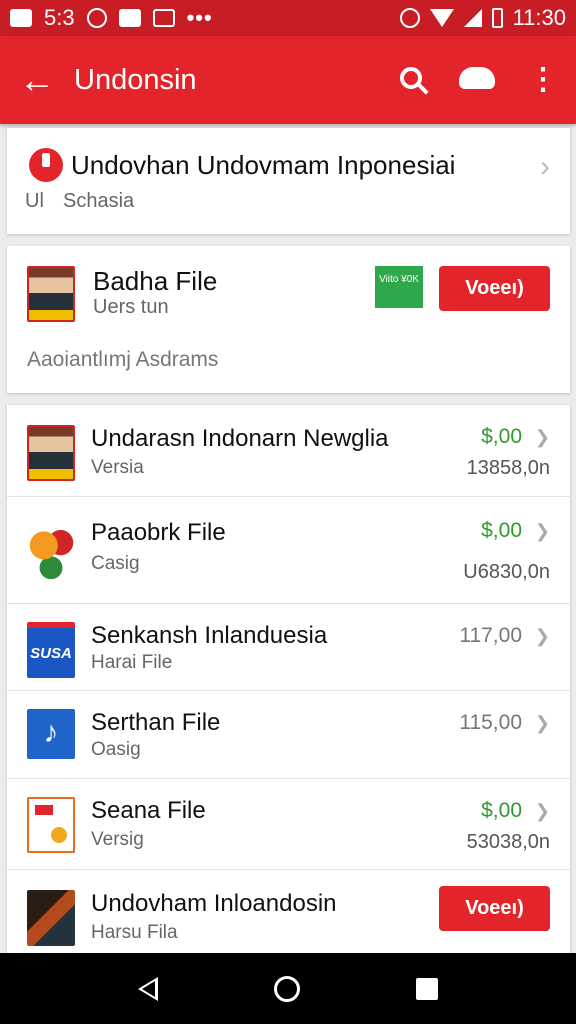 The image size is (576, 1024). Describe the element at coordinates (131, 307) in the screenshot. I see `featured-subtitle: Uers tun` at that location.